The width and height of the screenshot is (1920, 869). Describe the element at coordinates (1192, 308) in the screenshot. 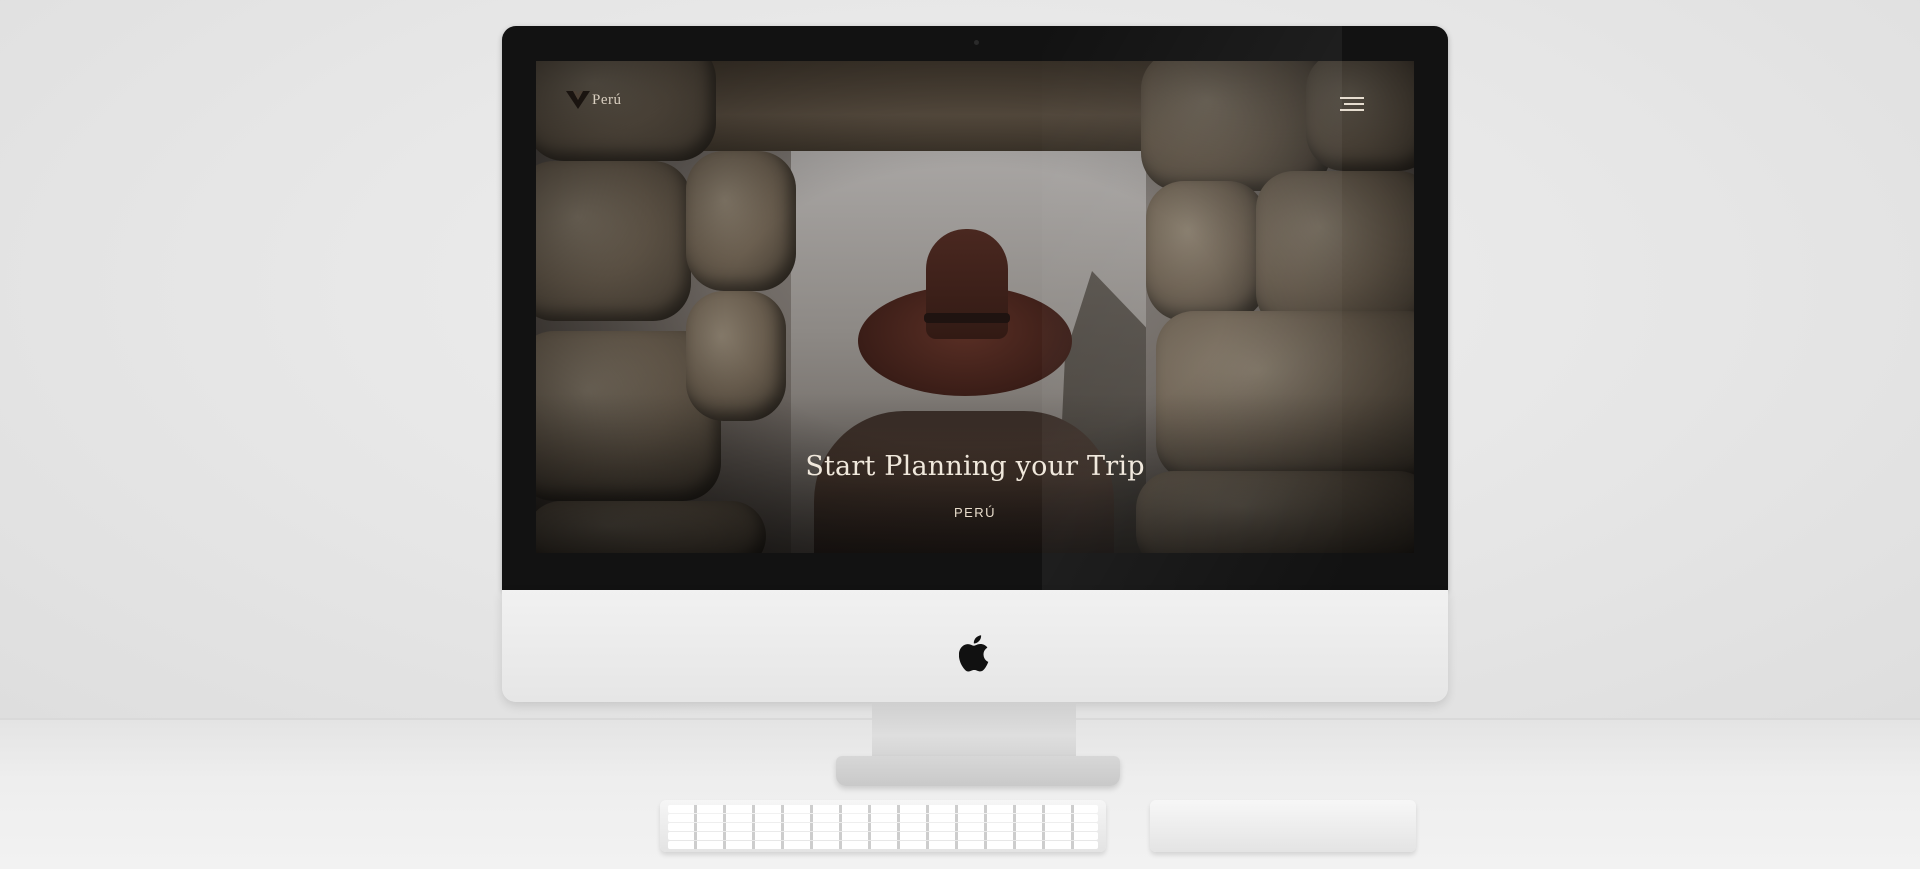

I see `screen-glare` at that location.